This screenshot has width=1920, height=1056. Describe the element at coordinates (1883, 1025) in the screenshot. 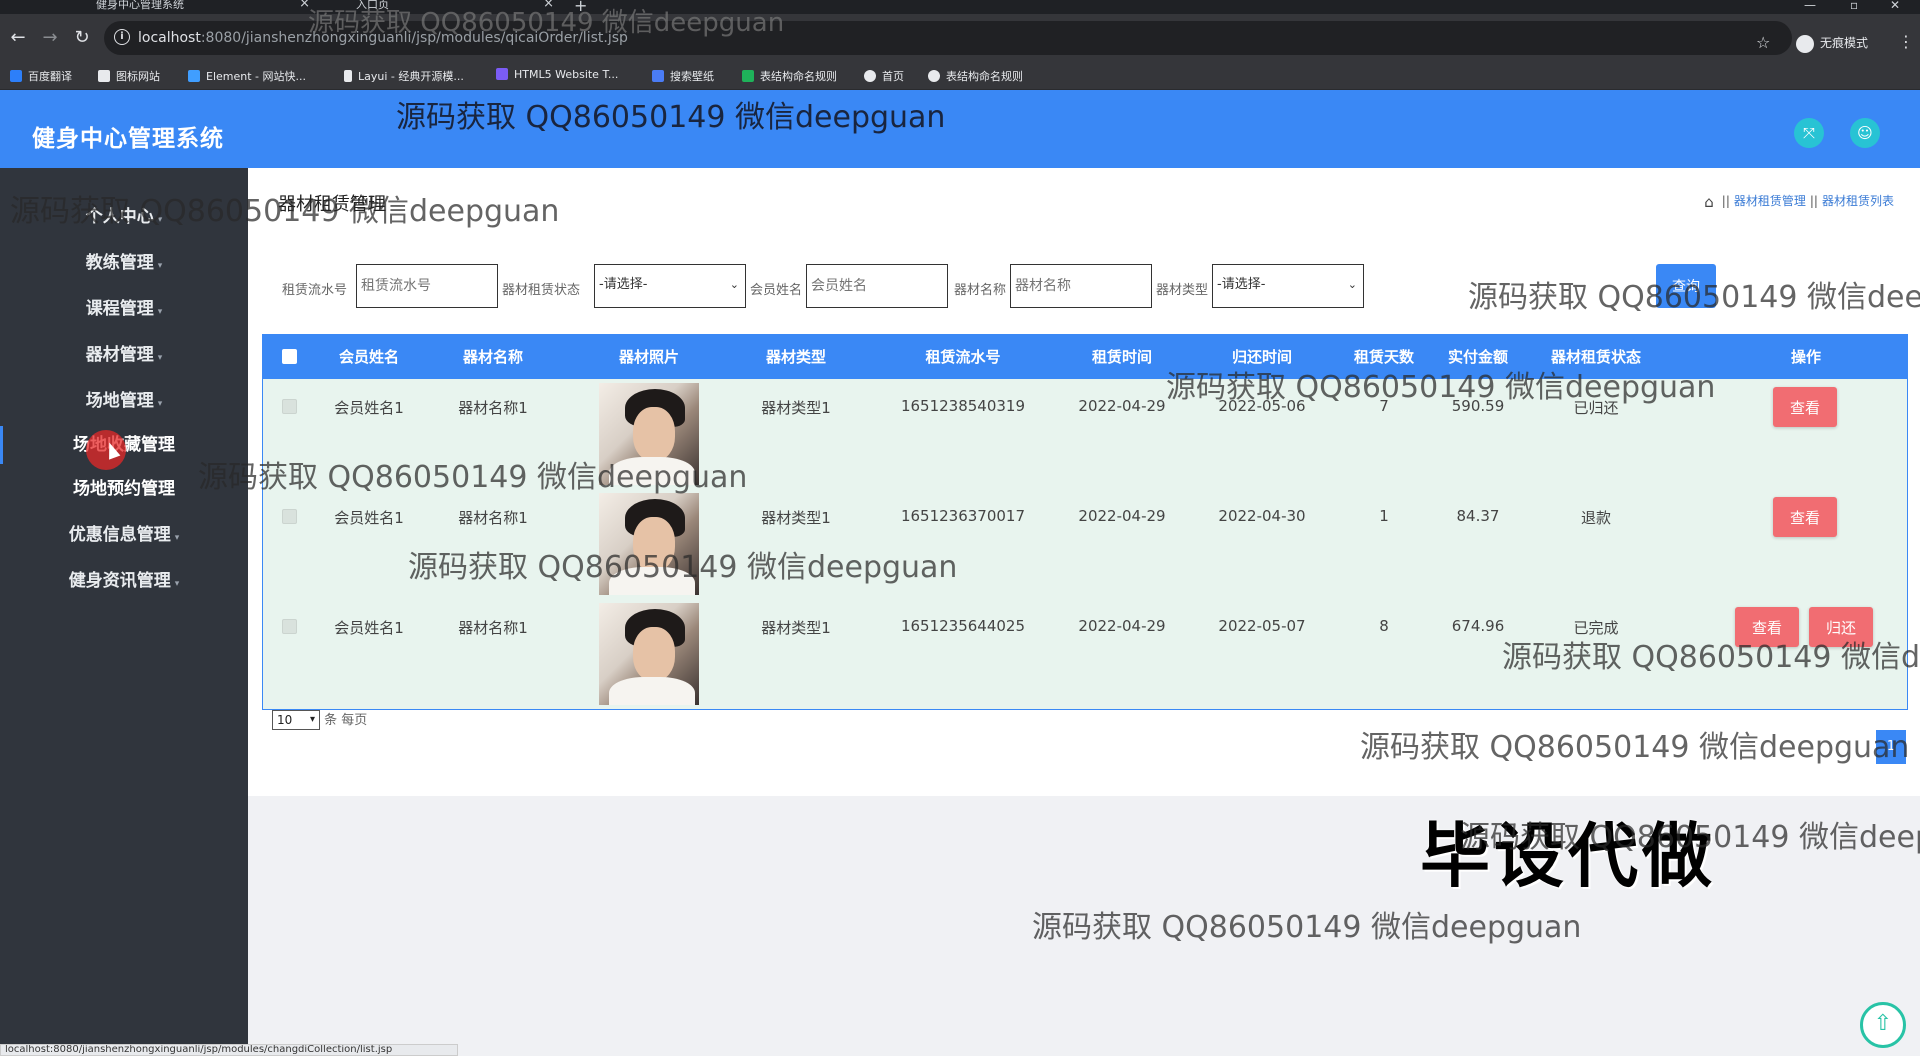

I see `scroll-top-icon: ⇧` at that location.